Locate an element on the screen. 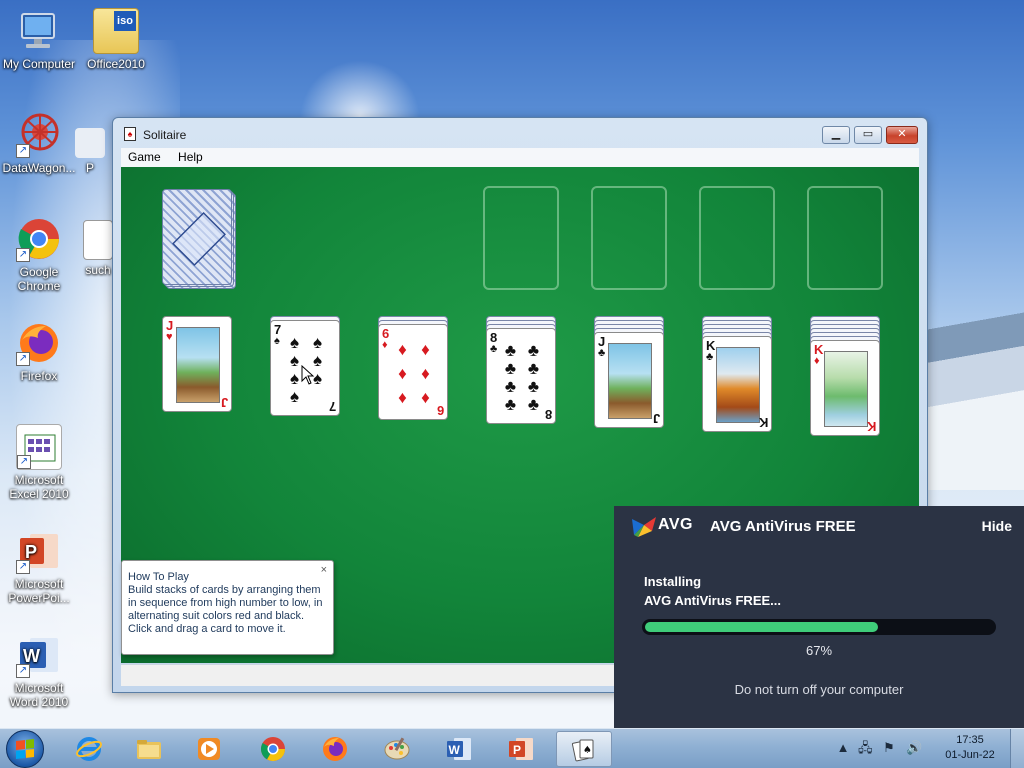  clock-date: 01-Jun-22 is located at coordinates (970, 755).